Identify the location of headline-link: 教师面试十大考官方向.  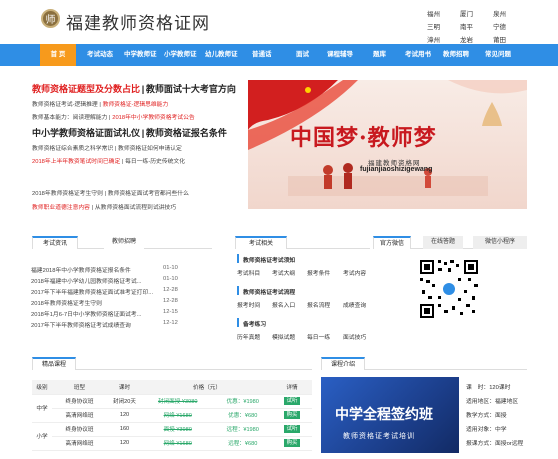
(191, 89).